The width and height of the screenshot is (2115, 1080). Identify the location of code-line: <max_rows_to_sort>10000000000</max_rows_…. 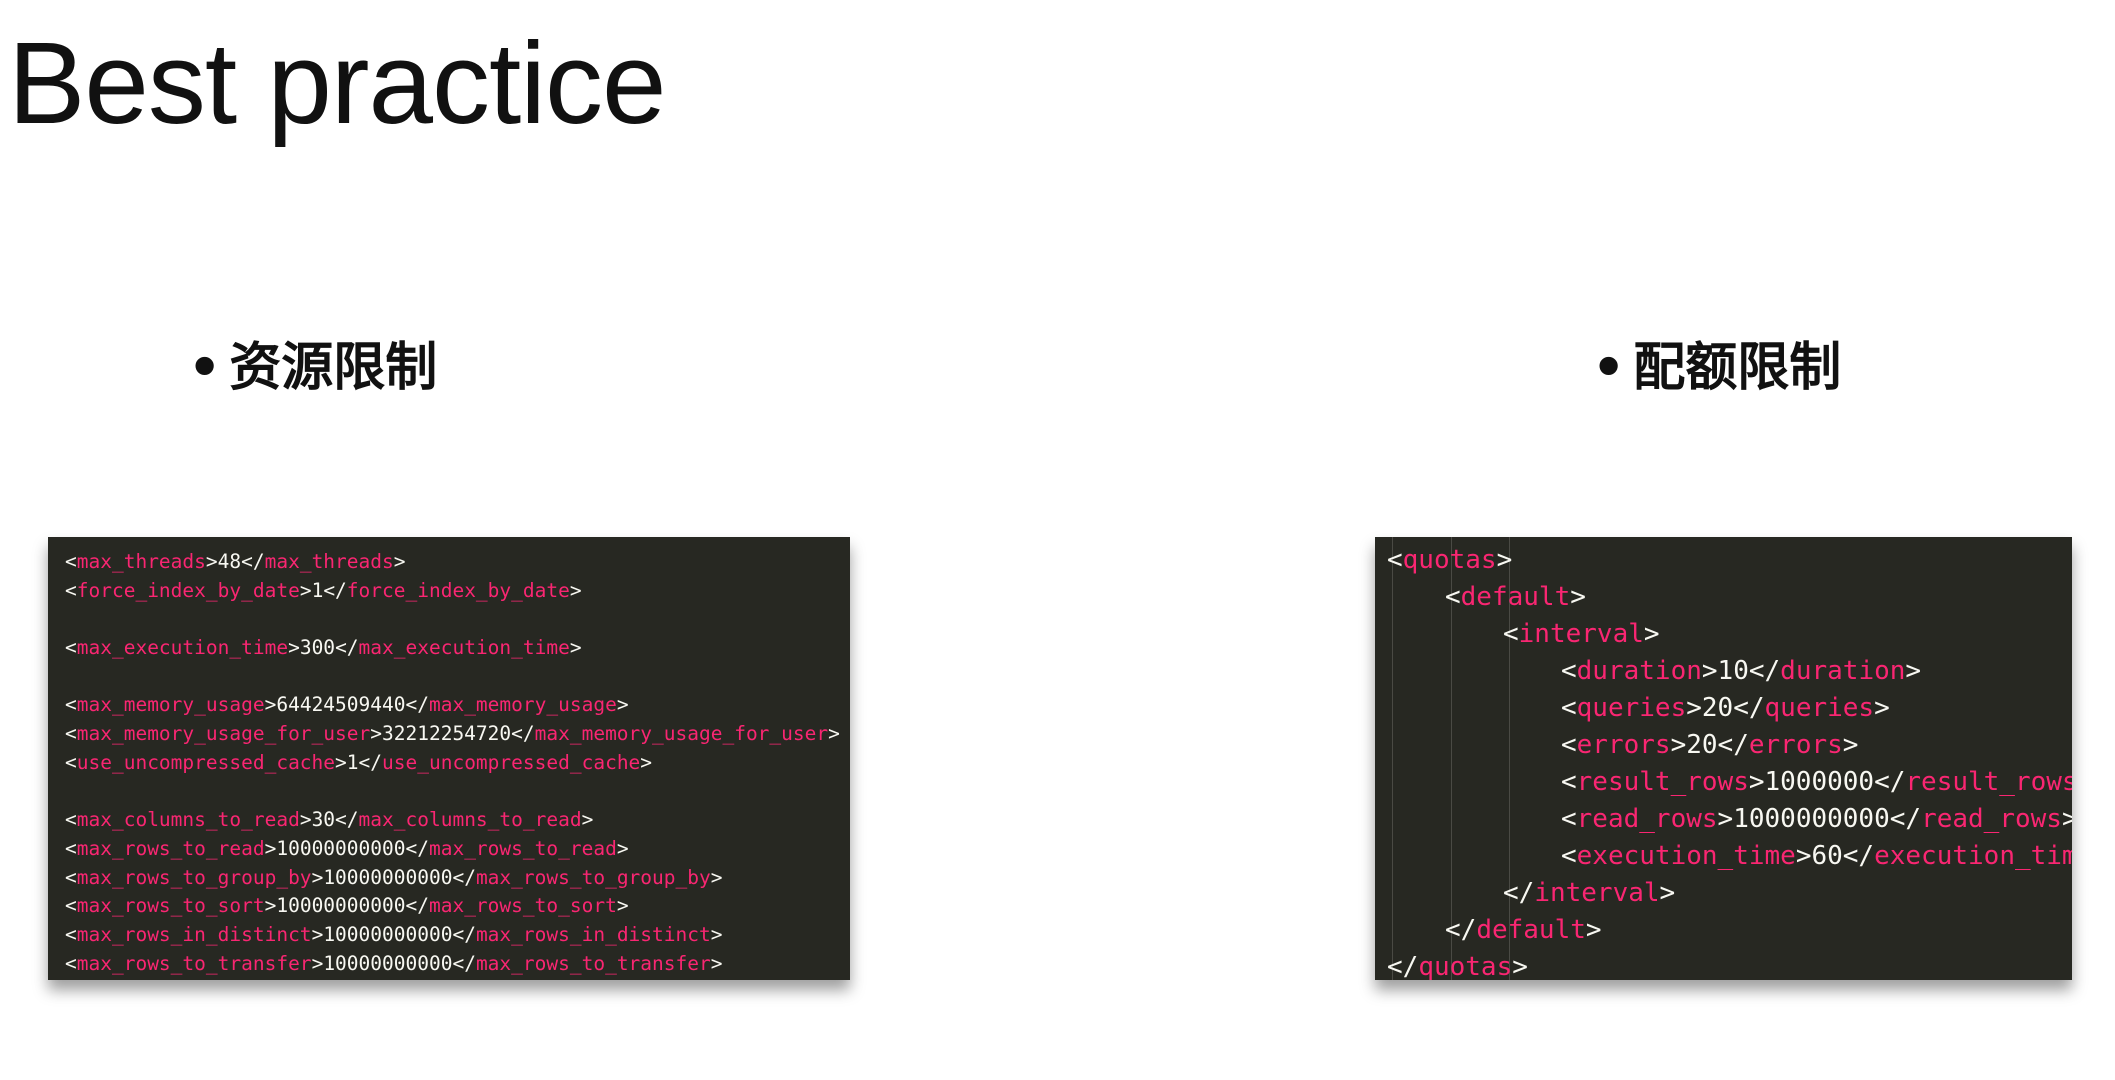
(449, 906).